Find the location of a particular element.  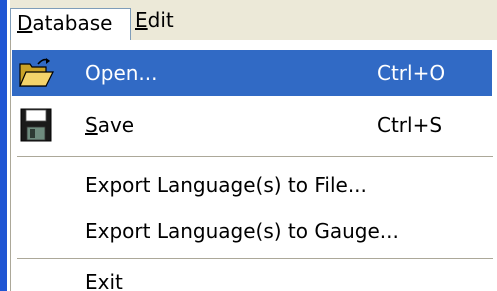

menu-item-exit-label: Exit is located at coordinates (104, 280).